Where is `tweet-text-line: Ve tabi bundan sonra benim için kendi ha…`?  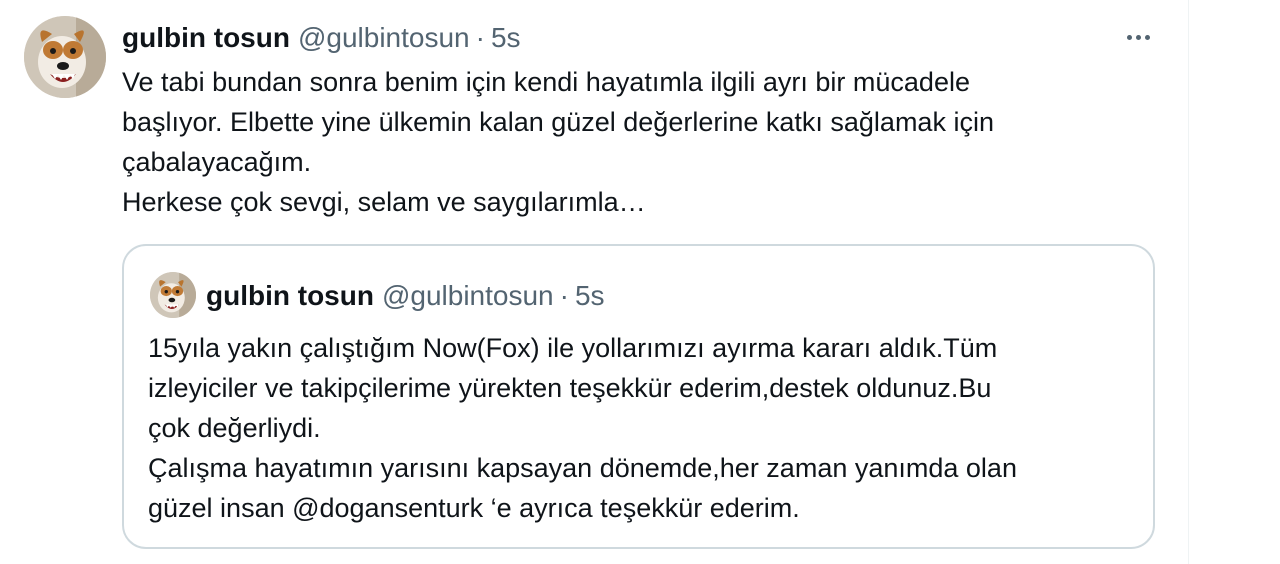 tweet-text-line: Ve tabi bundan sonra benim için kendi ha… is located at coordinates (546, 82).